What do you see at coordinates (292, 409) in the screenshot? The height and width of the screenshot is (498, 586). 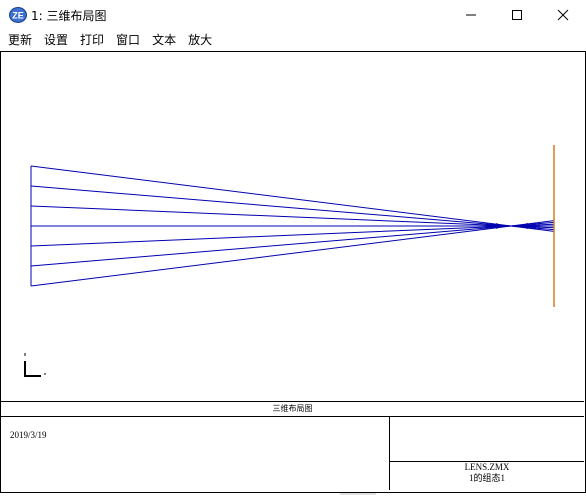 I see `plot-caption: 三维布局图` at bounding box center [292, 409].